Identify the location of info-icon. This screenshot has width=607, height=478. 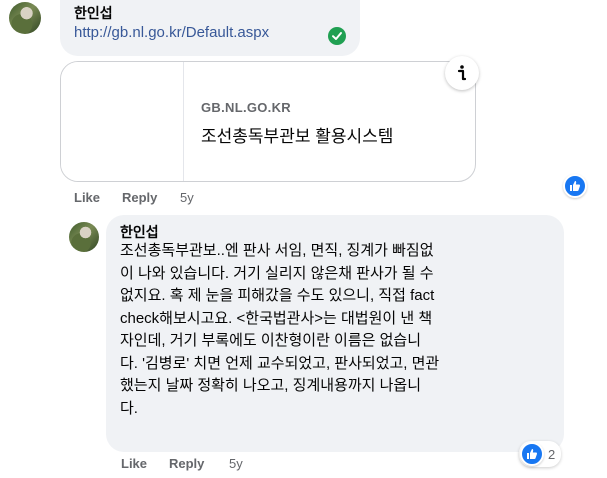
(462, 73).